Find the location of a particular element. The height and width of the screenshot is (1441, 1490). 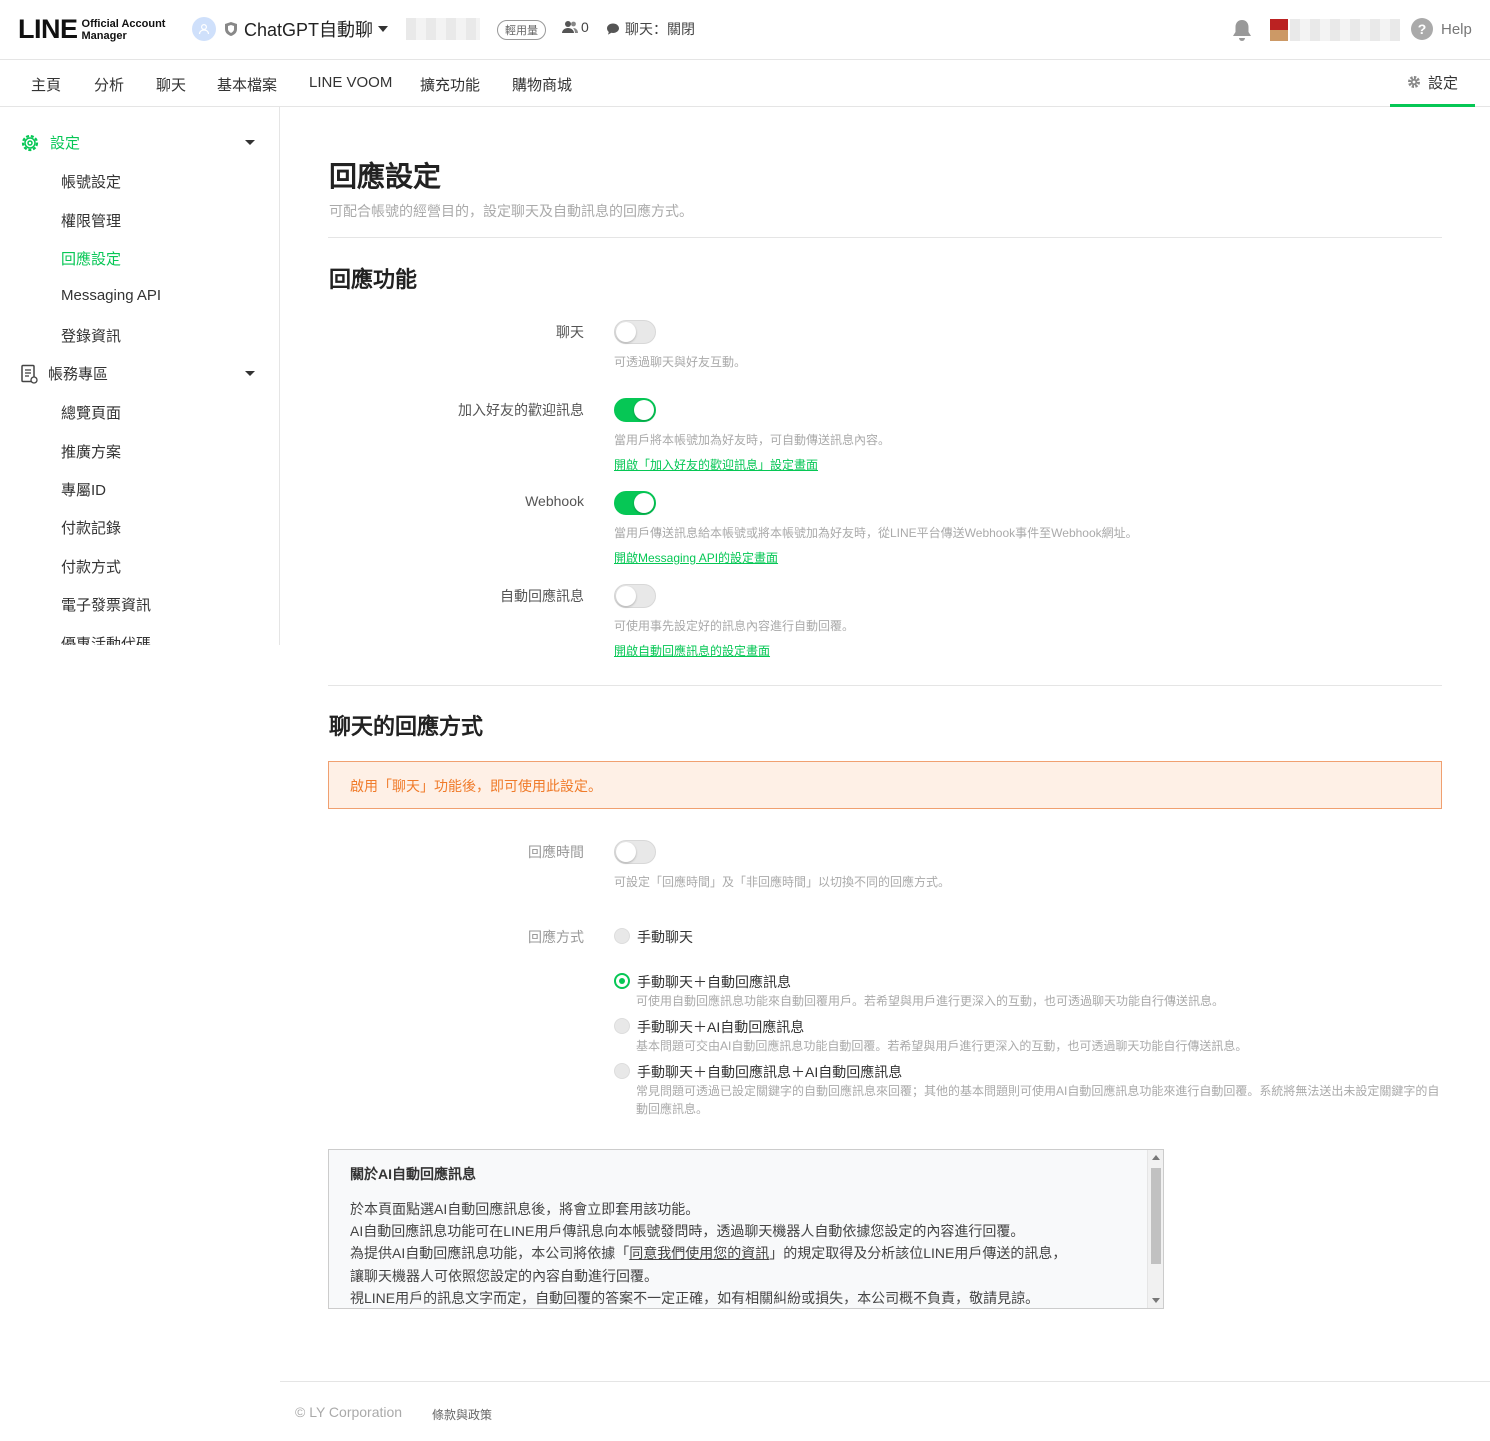

plan-badge: 輕用量 is located at coordinates (521, 30).